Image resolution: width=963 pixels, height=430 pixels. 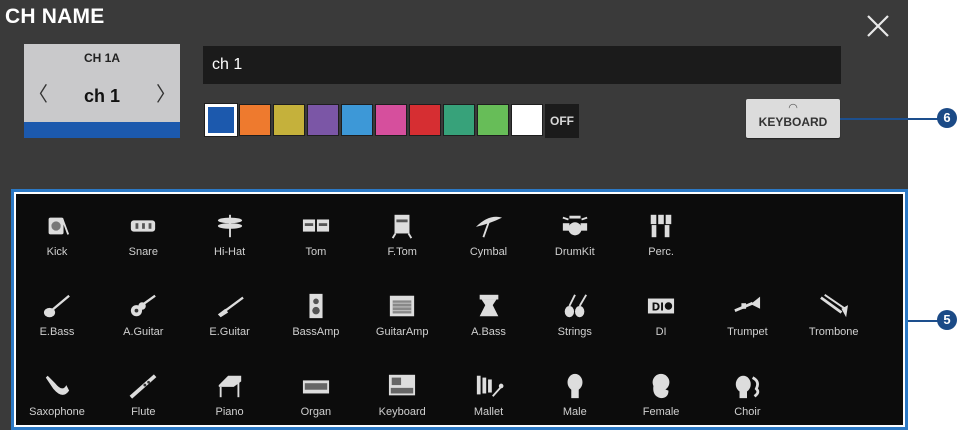 I want to click on icon-item-drumkit: DrumKit, so click(x=575, y=242).